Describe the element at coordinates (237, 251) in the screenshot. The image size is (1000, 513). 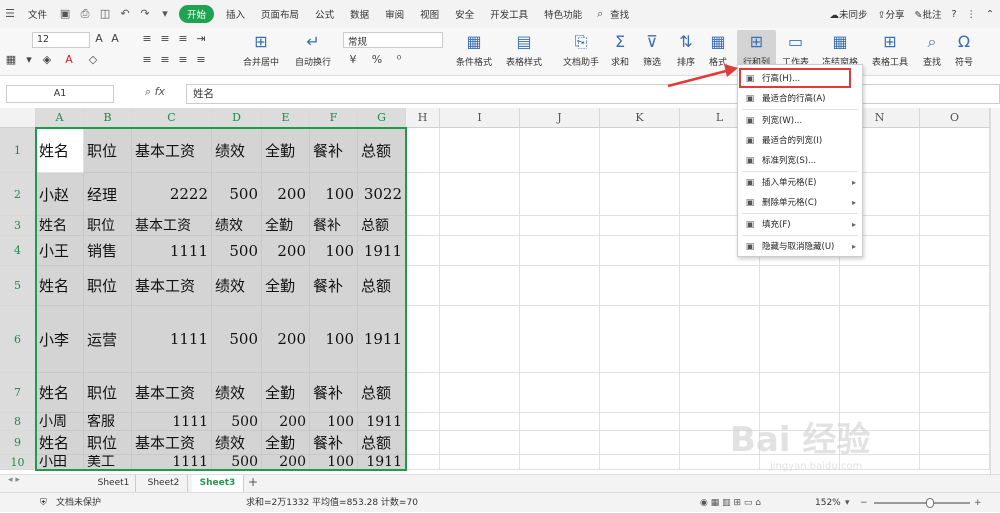
I see `cell-D4: 500` at that location.